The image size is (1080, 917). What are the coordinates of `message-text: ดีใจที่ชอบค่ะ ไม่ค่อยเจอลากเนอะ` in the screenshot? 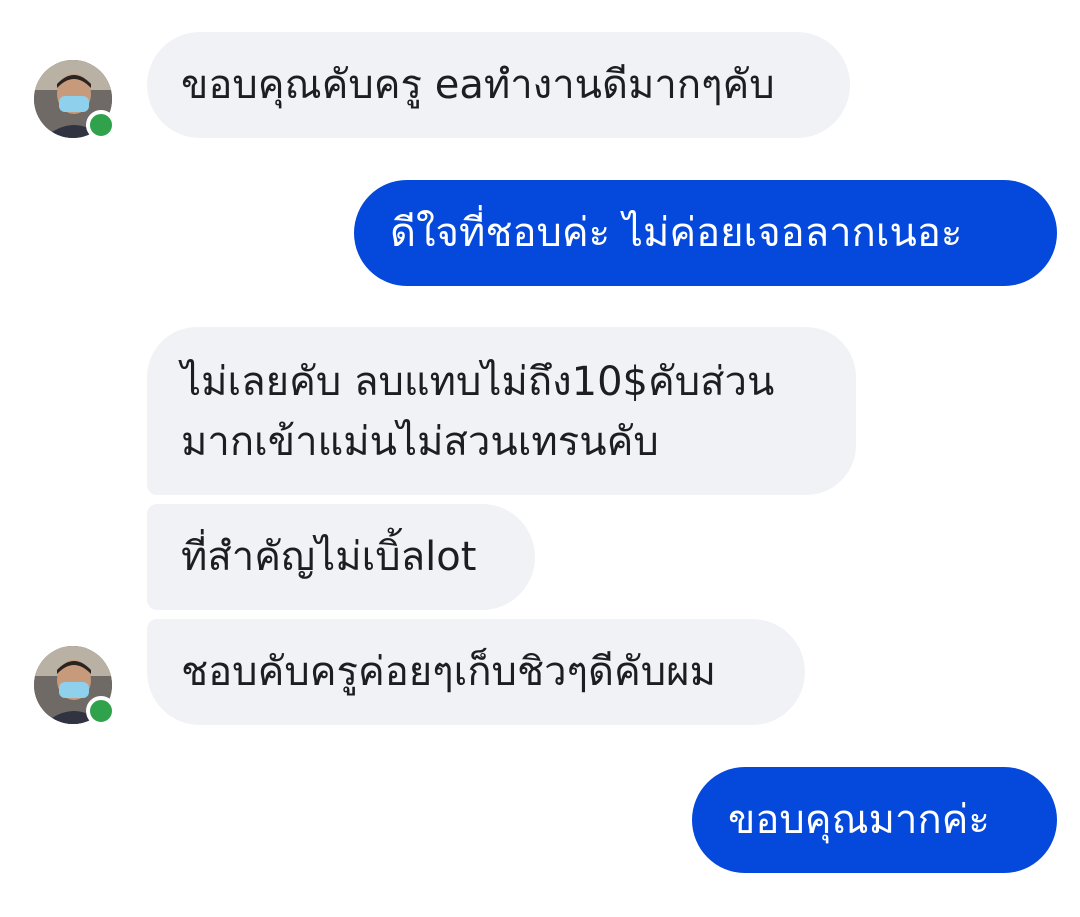 It's located at (676, 233).